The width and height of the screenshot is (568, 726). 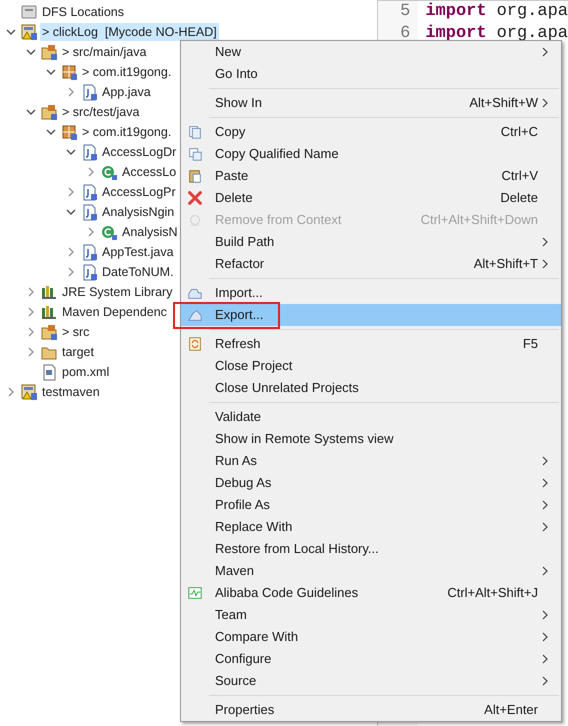 What do you see at coordinates (114, 312) in the screenshot?
I see `tree-item: Maven Dependenc` at bounding box center [114, 312].